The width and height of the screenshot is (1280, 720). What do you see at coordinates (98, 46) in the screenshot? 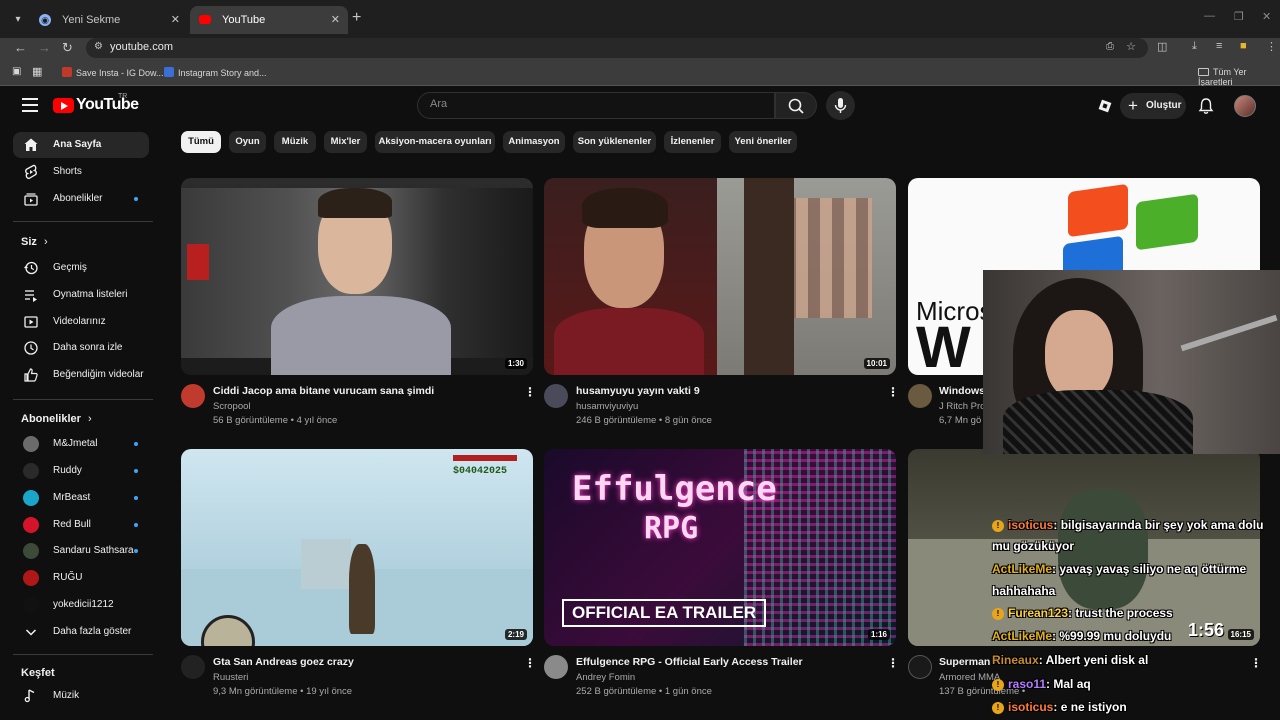
I see `site-info-icon: ⚙` at bounding box center [98, 46].